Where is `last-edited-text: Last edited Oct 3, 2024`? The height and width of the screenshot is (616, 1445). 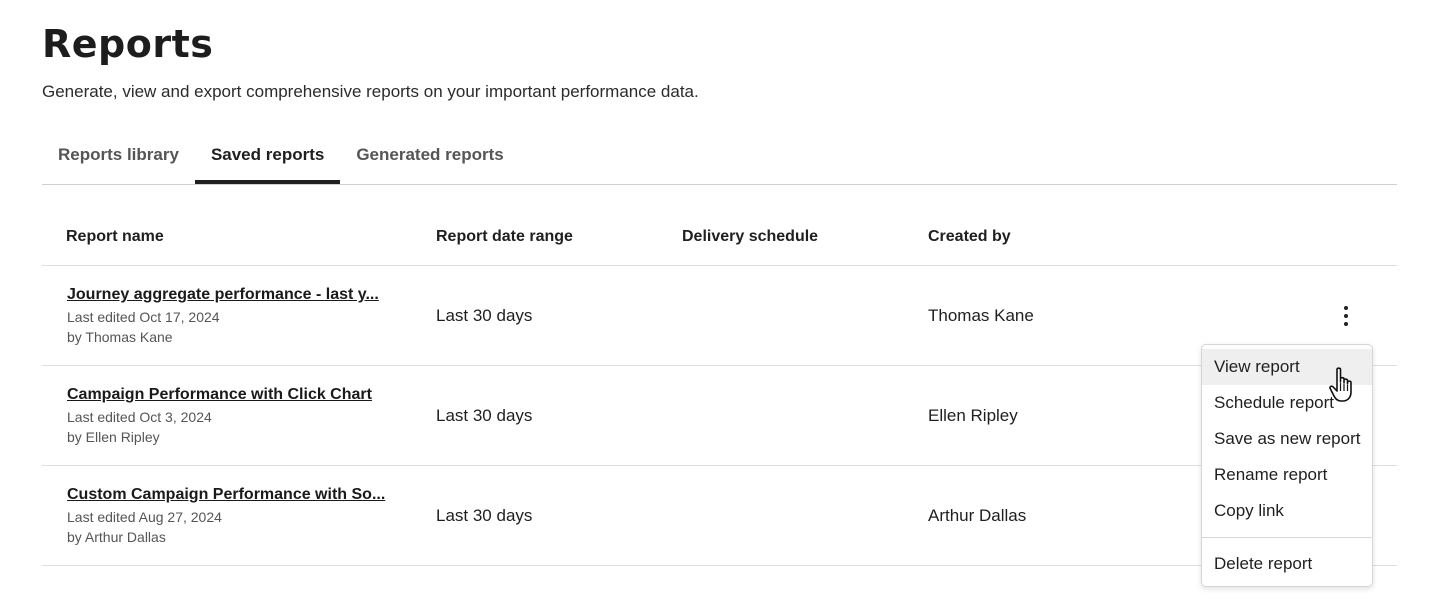
last-edited-text: Last edited Oct 3, 2024 is located at coordinates (139, 417).